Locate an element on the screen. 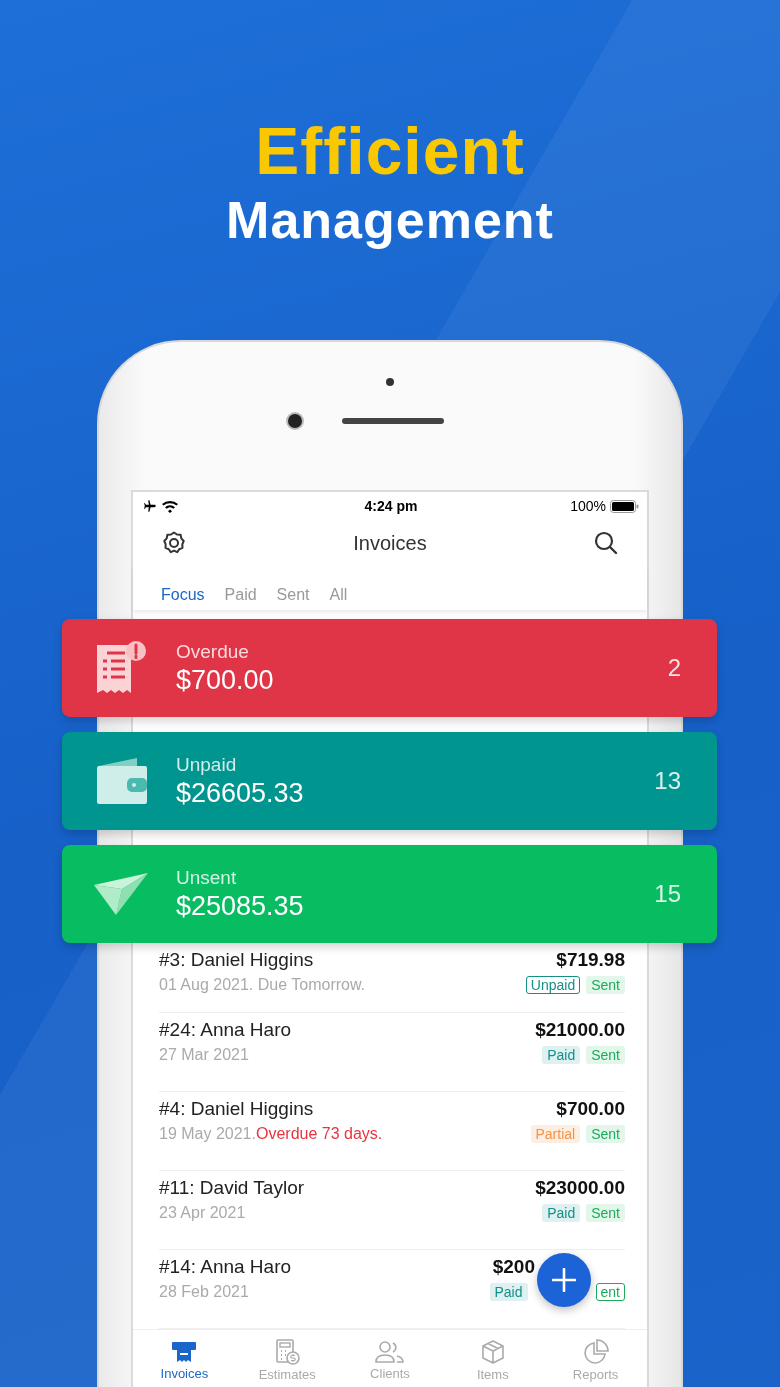 The height and width of the screenshot is (1387, 780). headline-title: Efficient is located at coordinates (390, 151).